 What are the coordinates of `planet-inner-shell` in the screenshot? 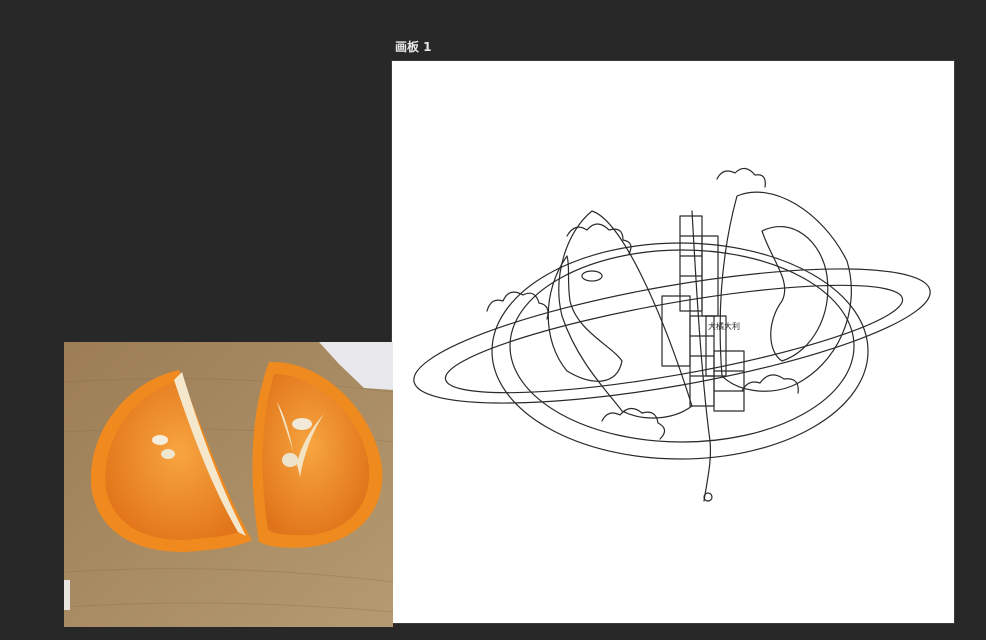 It's located at (682, 346).